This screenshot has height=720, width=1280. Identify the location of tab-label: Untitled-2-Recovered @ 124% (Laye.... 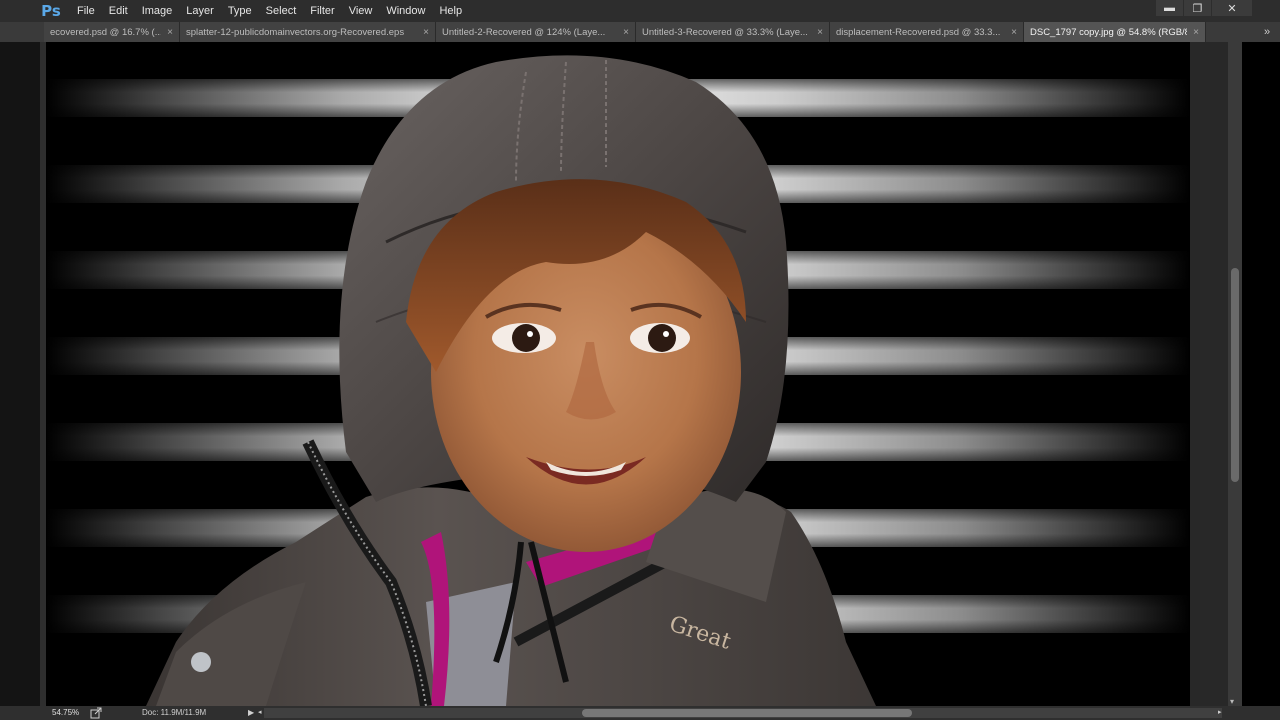
(524, 32).